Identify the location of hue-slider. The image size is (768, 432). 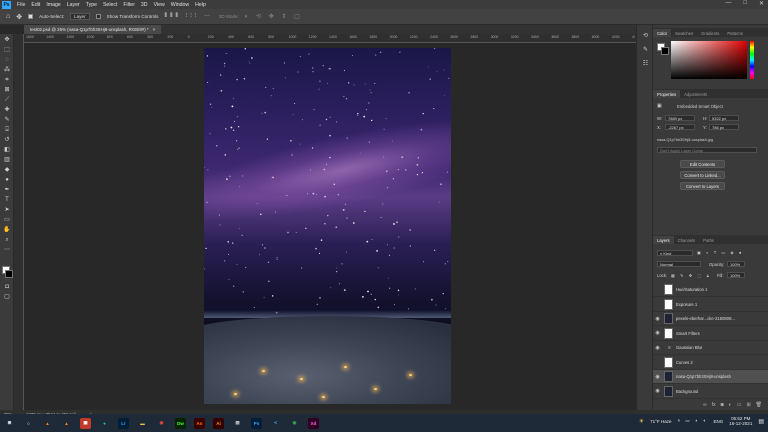
(752, 60).